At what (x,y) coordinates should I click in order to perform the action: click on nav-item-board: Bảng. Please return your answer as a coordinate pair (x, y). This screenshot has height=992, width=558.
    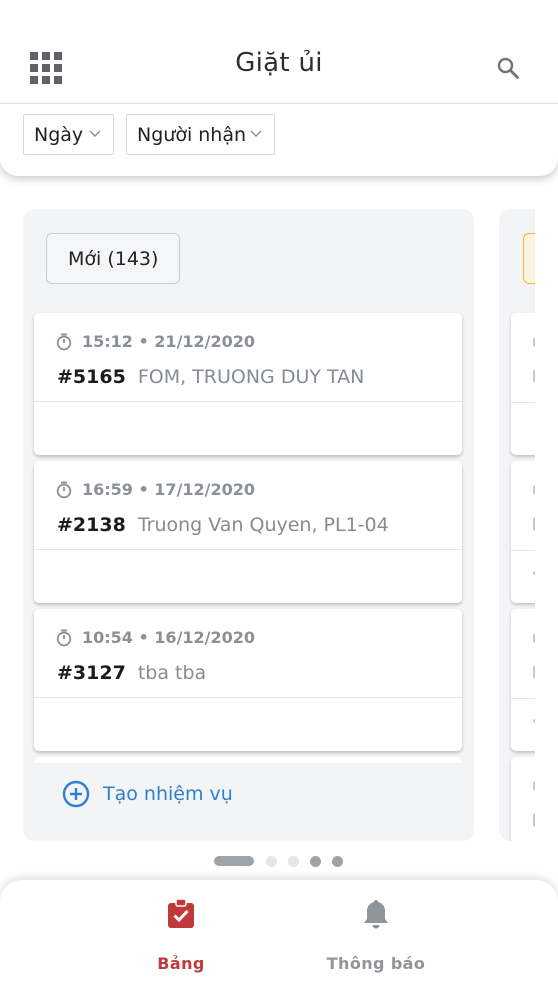
    Looking at the image, I should click on (181, 935).